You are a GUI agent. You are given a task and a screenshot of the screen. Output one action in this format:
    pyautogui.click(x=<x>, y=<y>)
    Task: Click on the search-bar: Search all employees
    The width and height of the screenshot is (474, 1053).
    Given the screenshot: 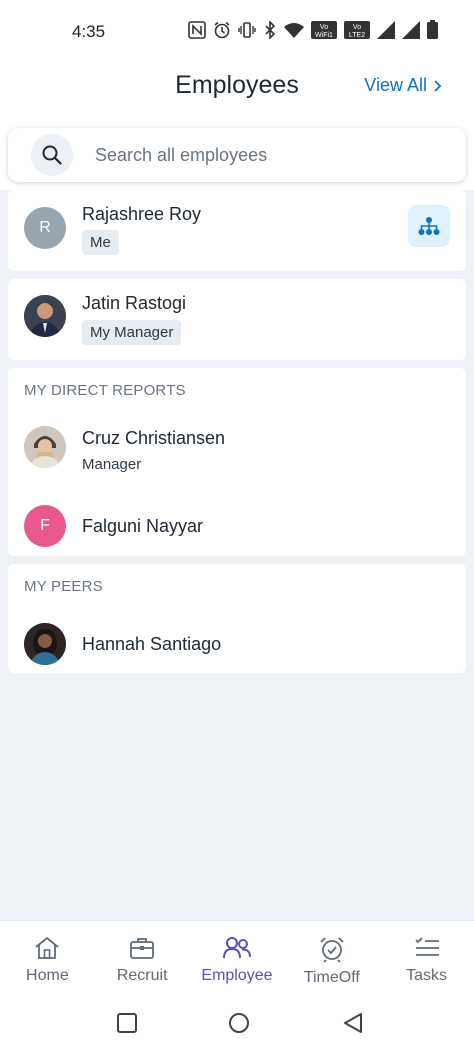 What is the action you would take?
    pyautogui.click(x=237, y=155)
    